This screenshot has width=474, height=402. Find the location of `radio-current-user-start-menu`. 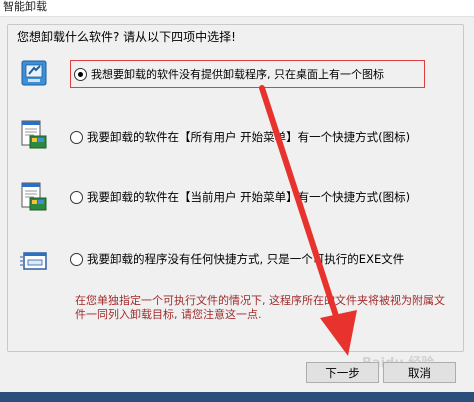

radio-current-user-start-menu is located at coordinates (76, 197).